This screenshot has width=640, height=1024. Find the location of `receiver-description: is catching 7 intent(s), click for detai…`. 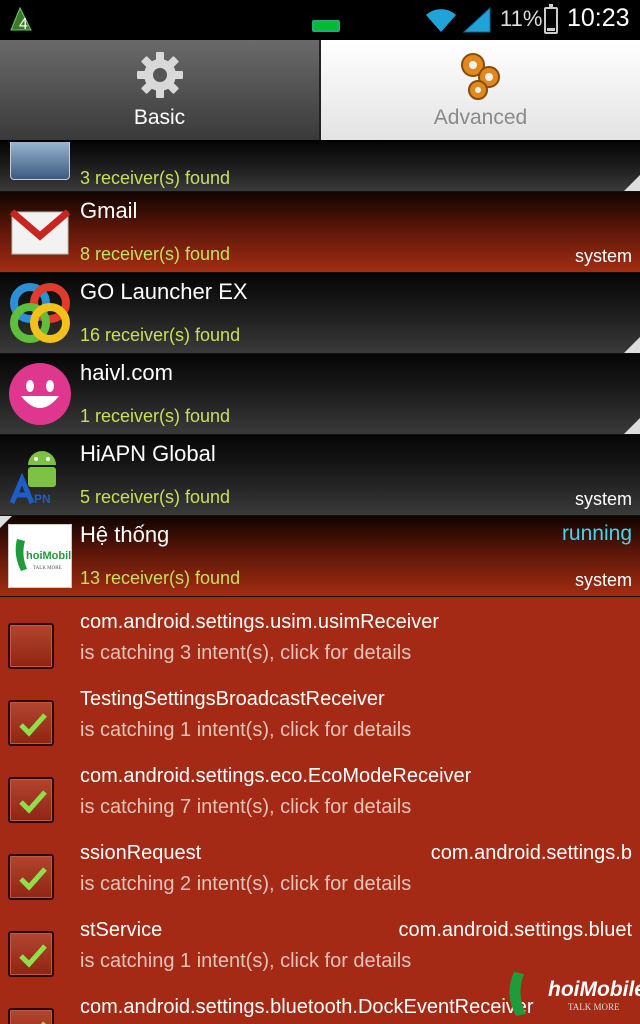

receiver-description: is catching 7 intent(s), click for detai… is located at coordinates (246, 807).